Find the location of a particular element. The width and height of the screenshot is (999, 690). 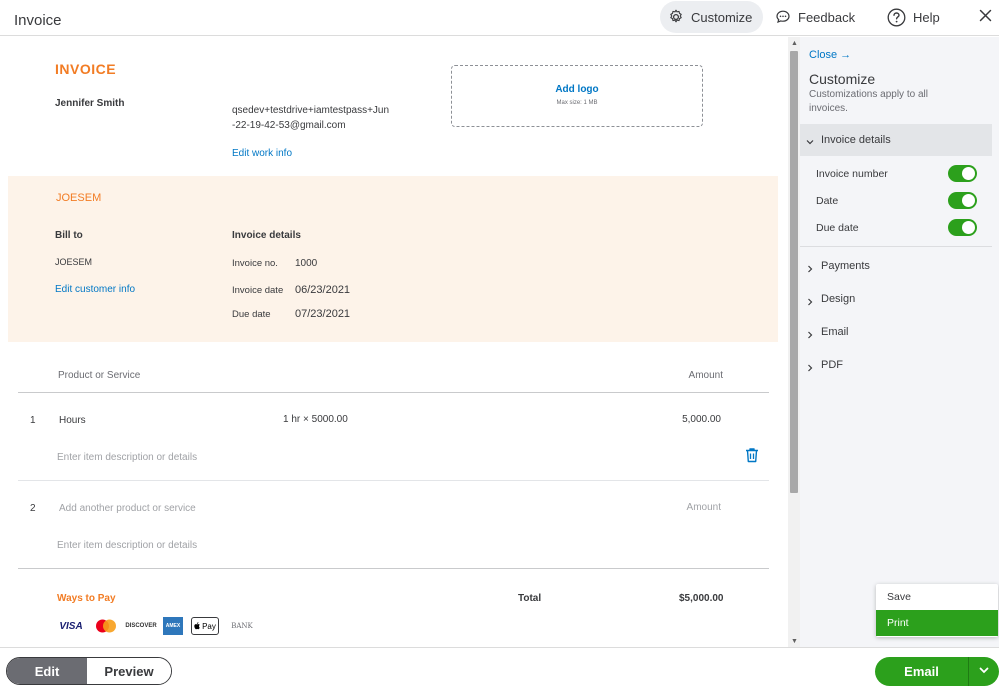

add-logo-box: Add logo Max size: 1 MB is located at coordinates (577, 96).